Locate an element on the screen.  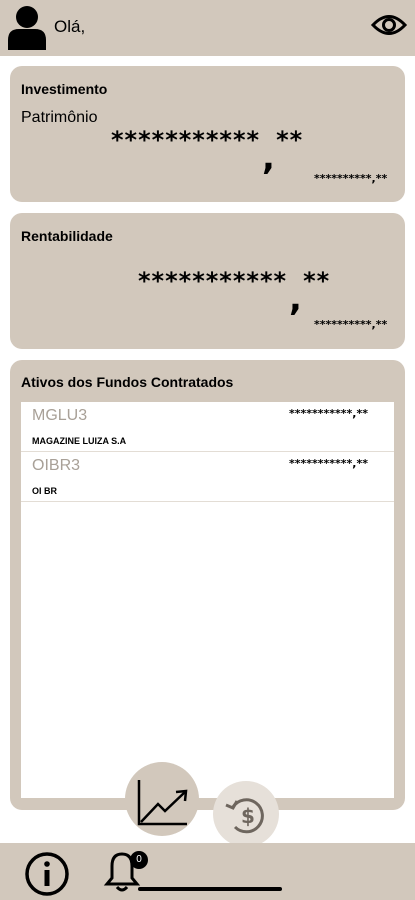
money-button: $ is located at coordinates (246, 814).